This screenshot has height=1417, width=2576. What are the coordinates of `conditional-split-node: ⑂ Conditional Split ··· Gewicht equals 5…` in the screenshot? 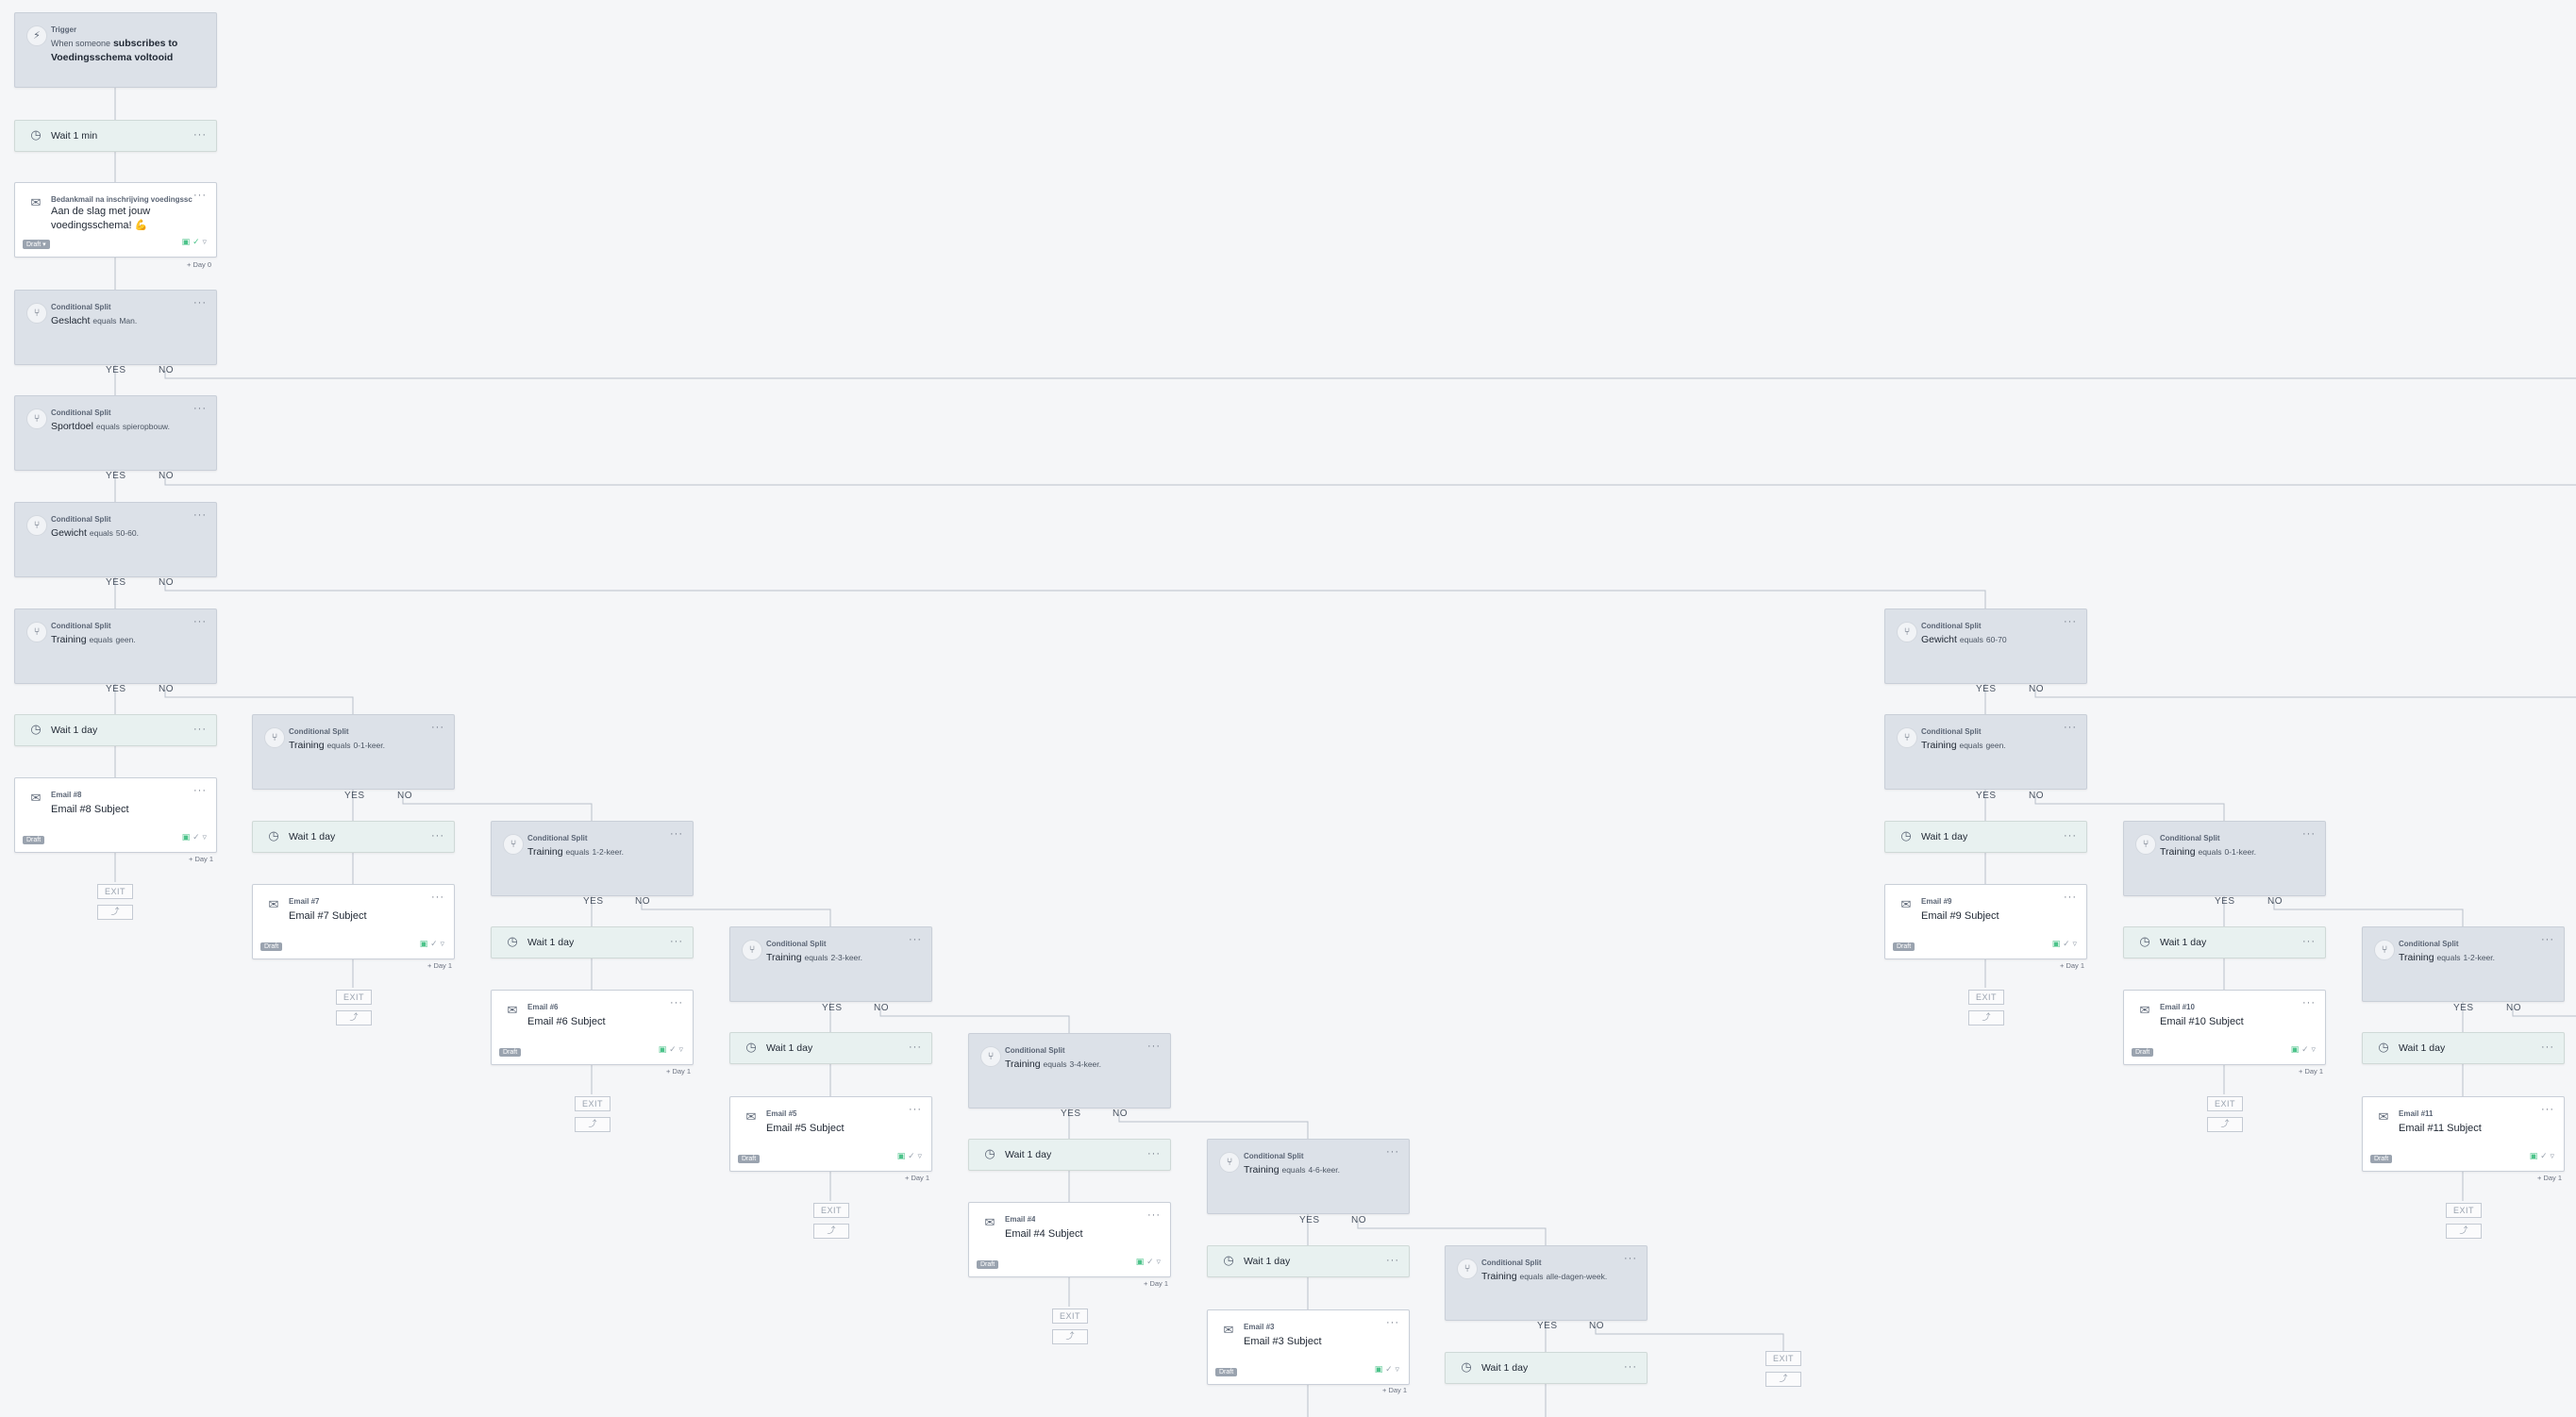 It's located at (115, 539).